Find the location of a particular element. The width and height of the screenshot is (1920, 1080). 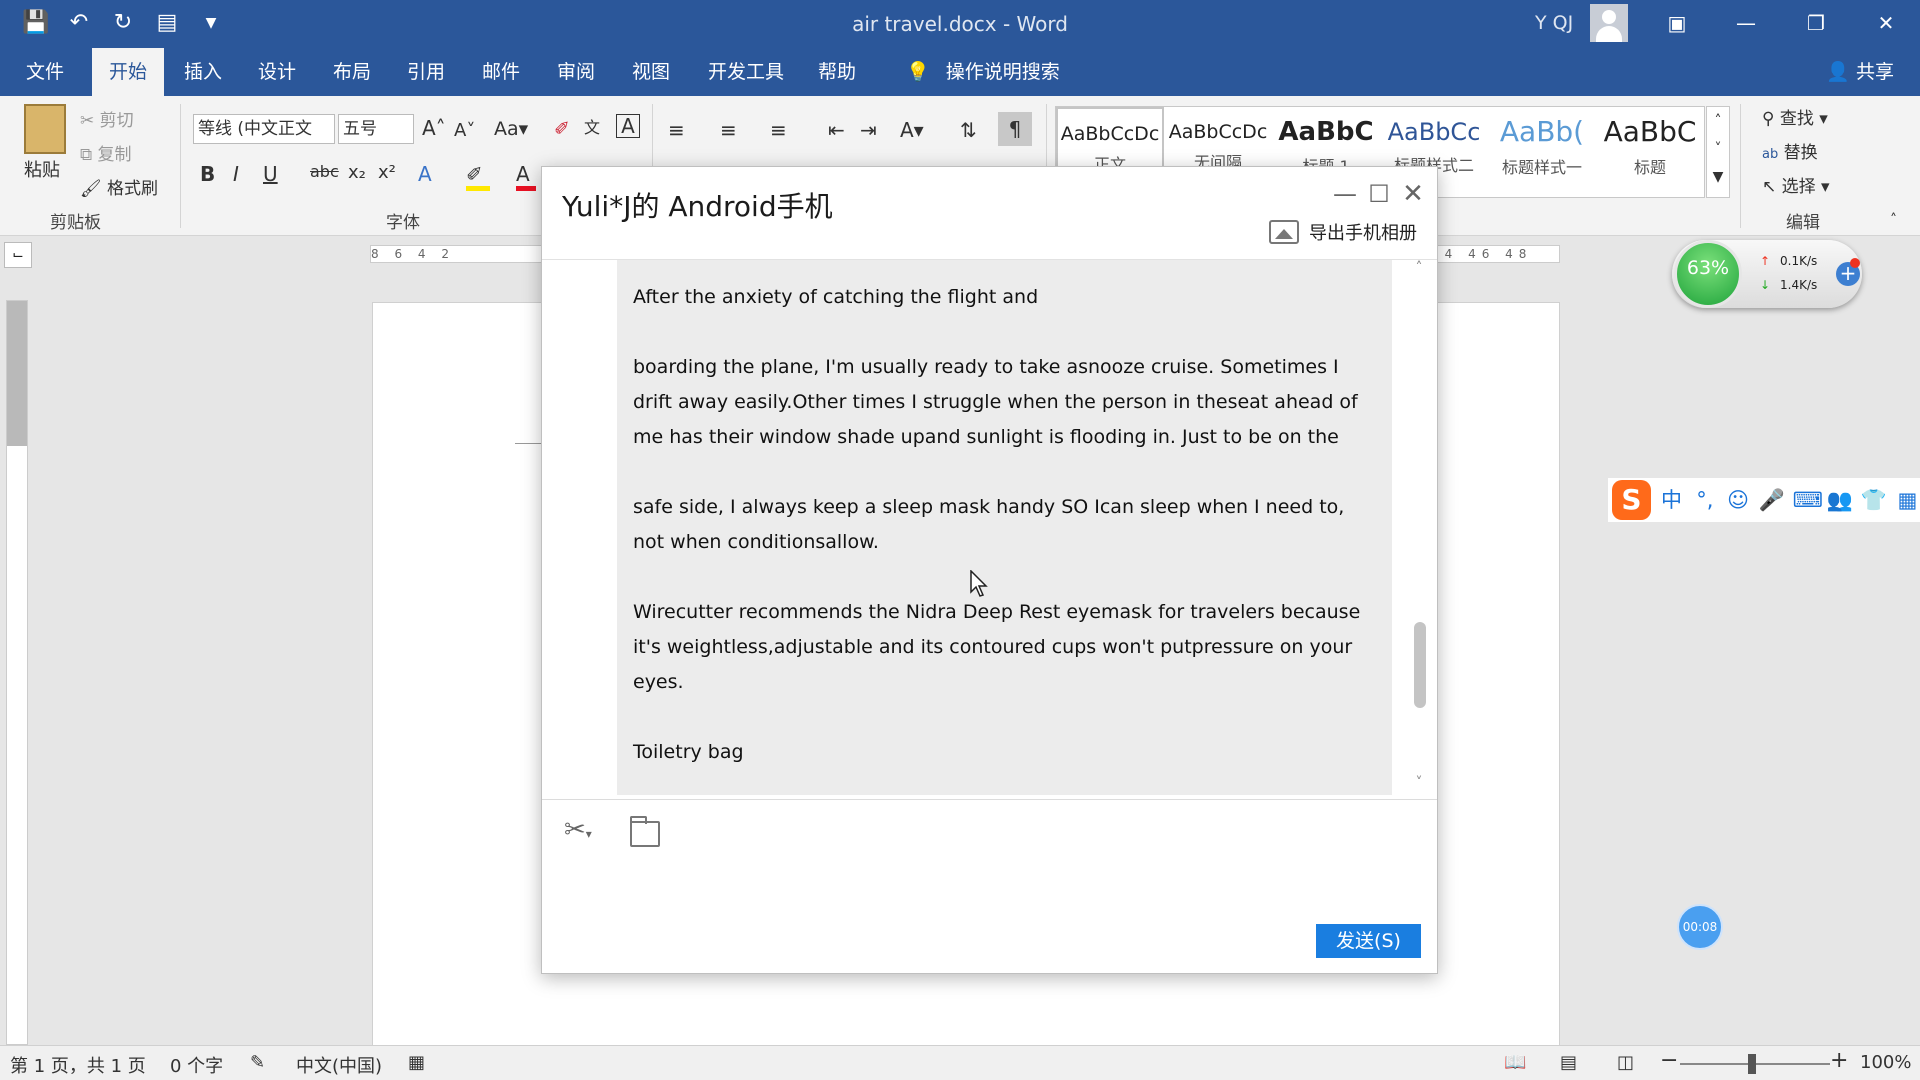

minimize-button: — is located at coordinates (1746, 23).